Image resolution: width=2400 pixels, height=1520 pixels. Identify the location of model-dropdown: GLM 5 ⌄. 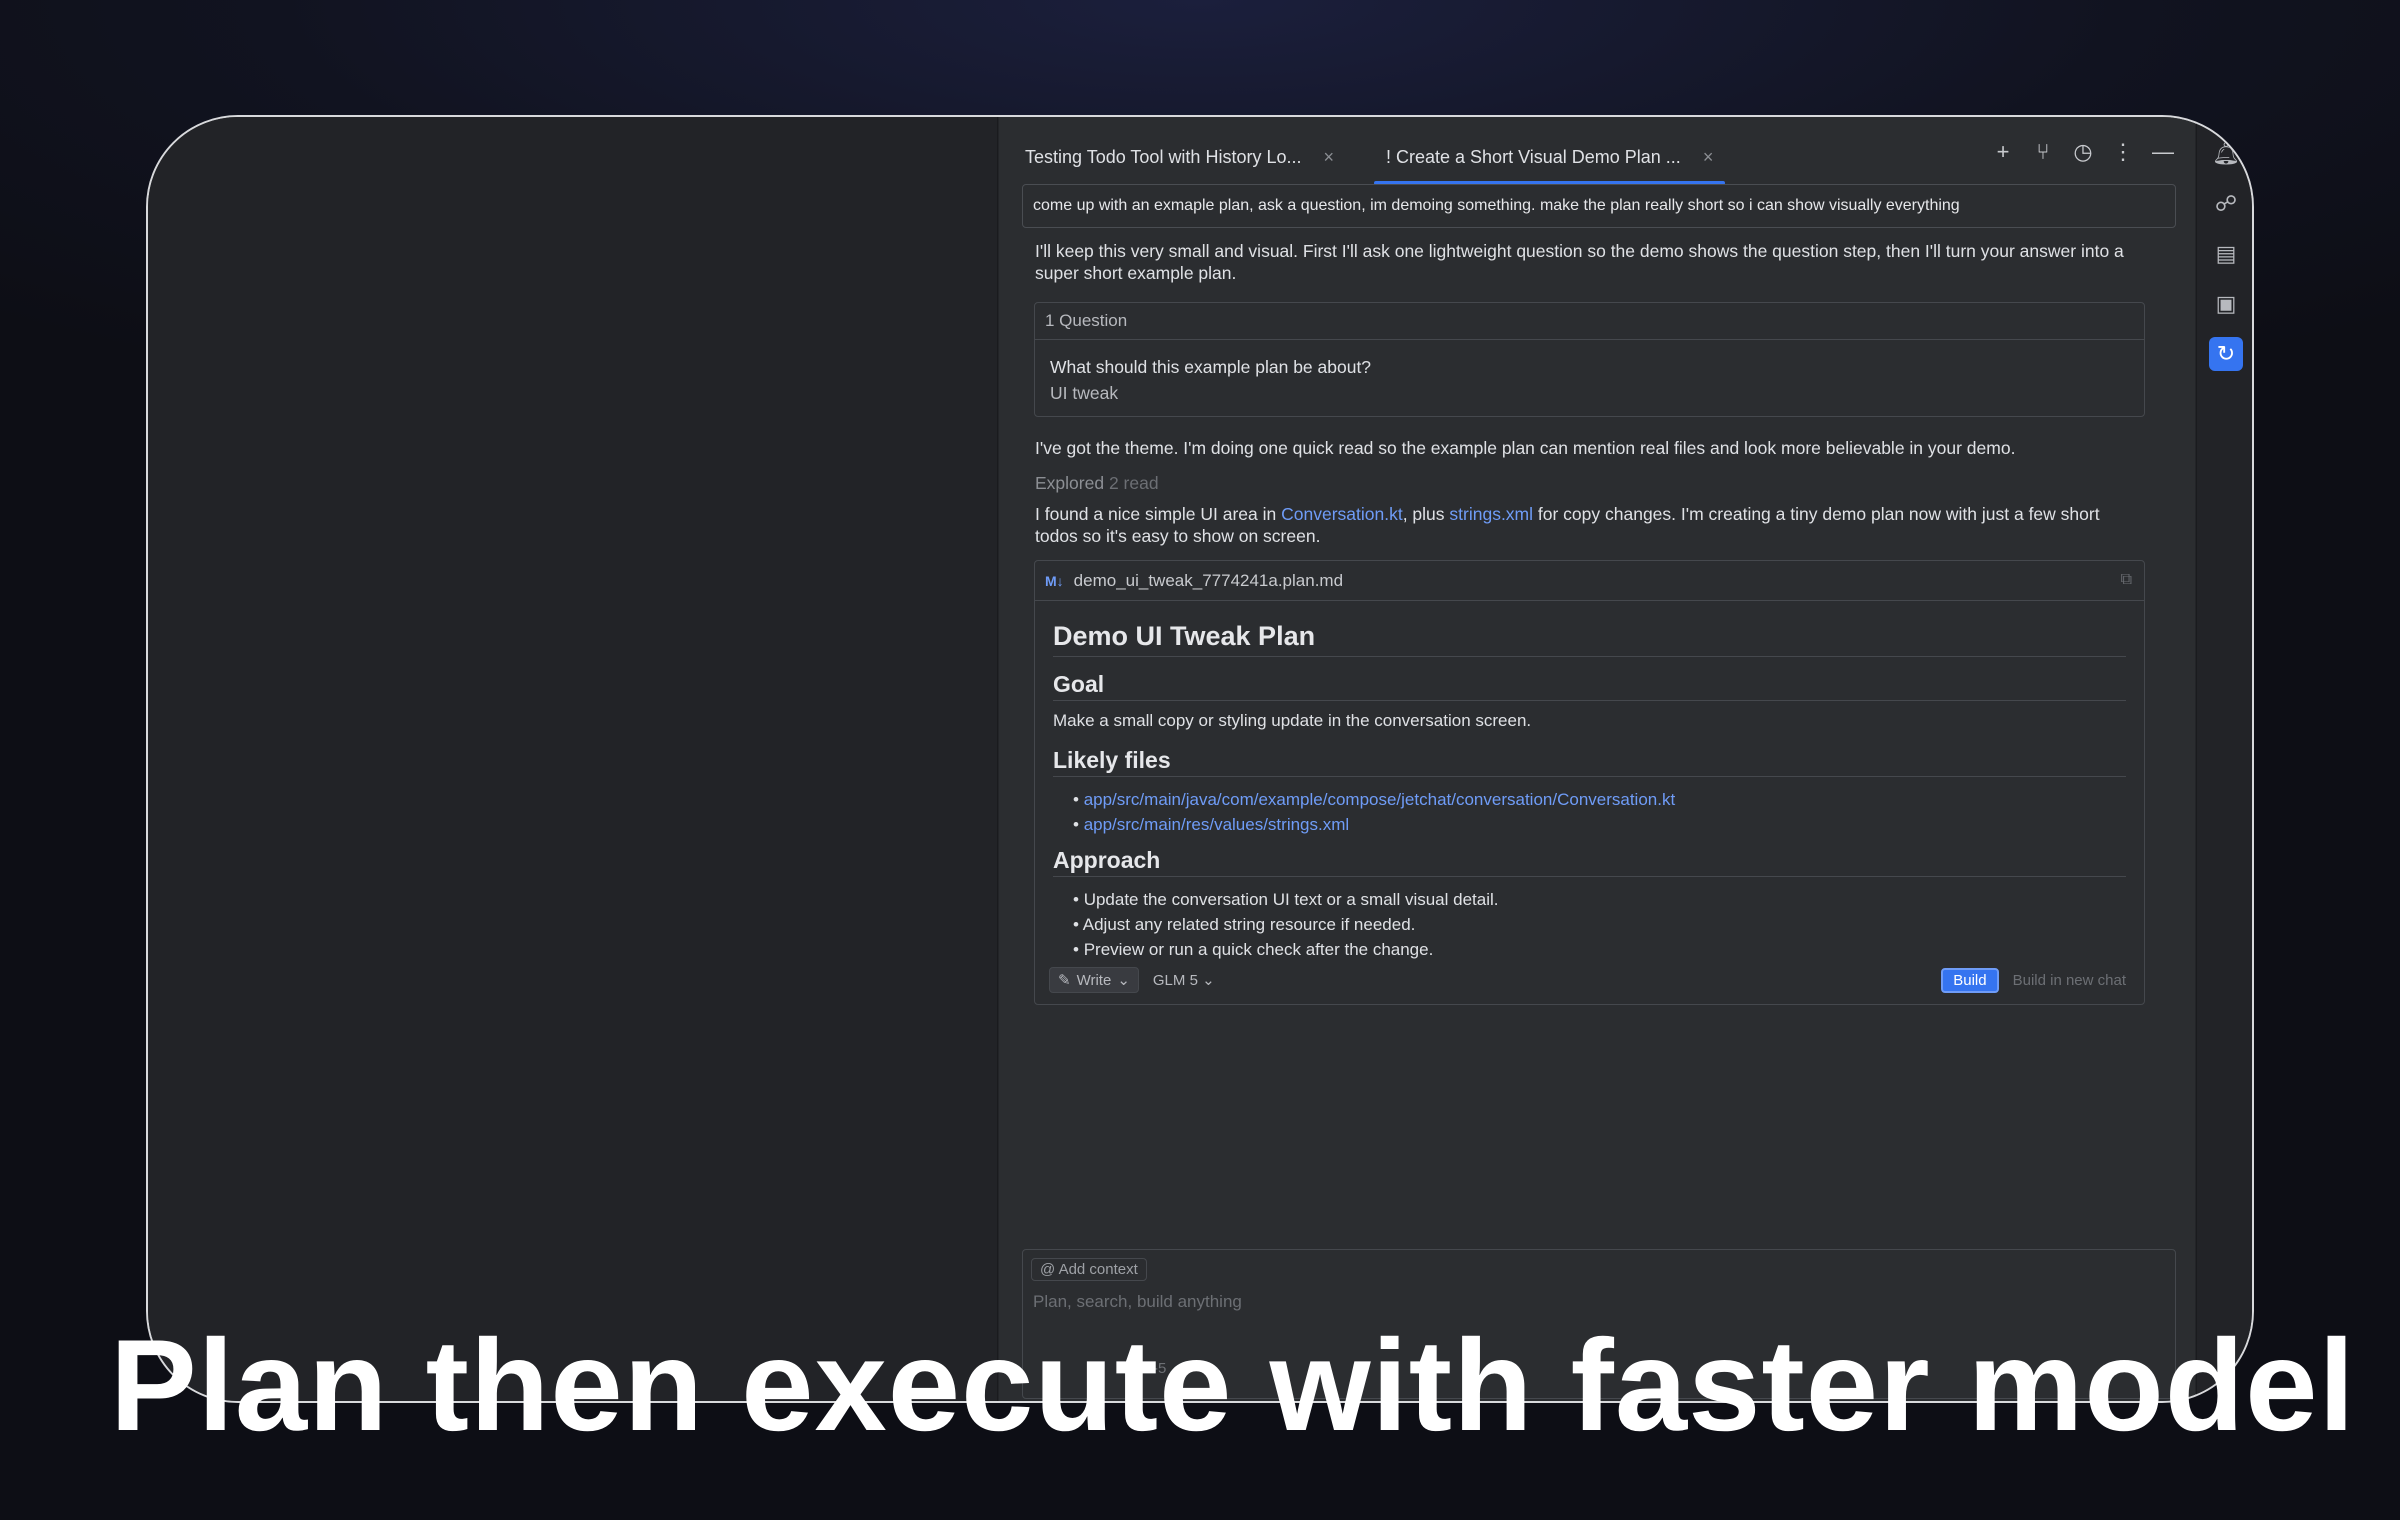
(1184, 980).